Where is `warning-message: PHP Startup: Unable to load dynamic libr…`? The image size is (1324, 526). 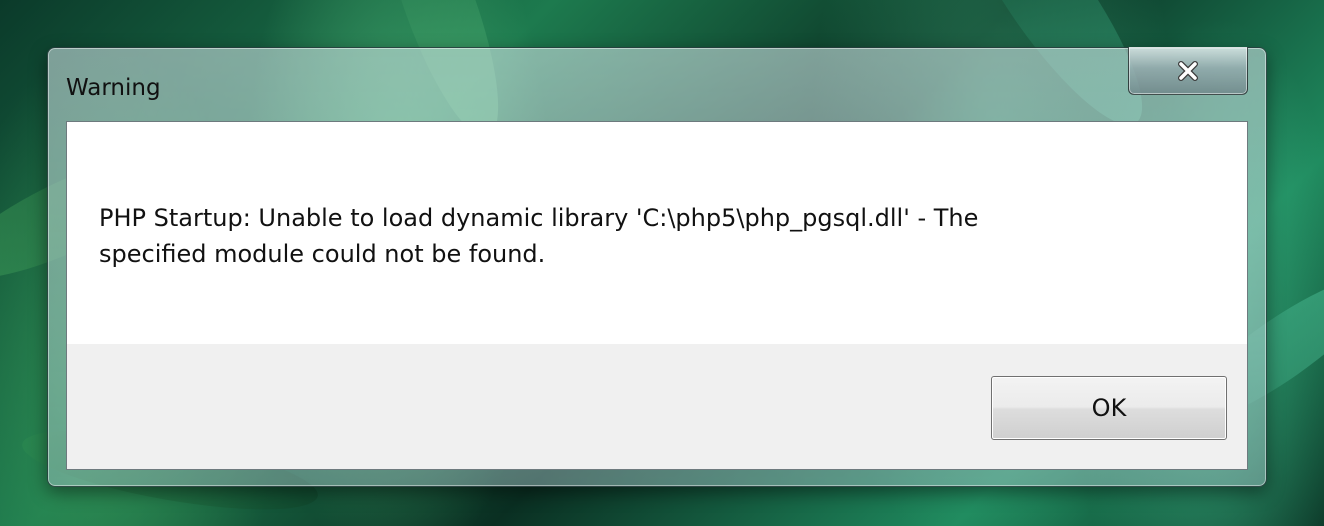 warning-message: PHP Startup: Unable to load dynamic libr… is located at coordinates (539, 236).